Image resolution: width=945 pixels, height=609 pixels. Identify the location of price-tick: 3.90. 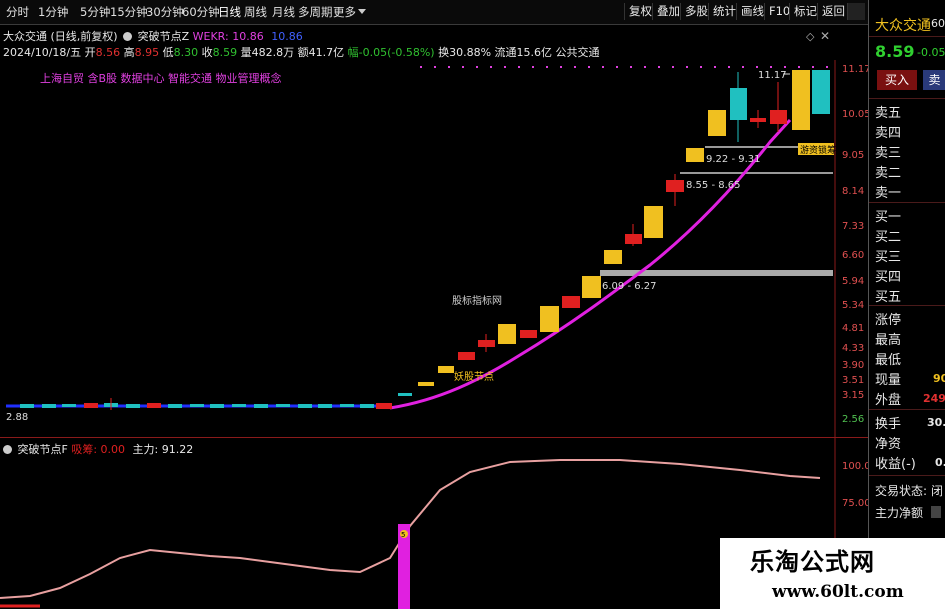
(853, 365).